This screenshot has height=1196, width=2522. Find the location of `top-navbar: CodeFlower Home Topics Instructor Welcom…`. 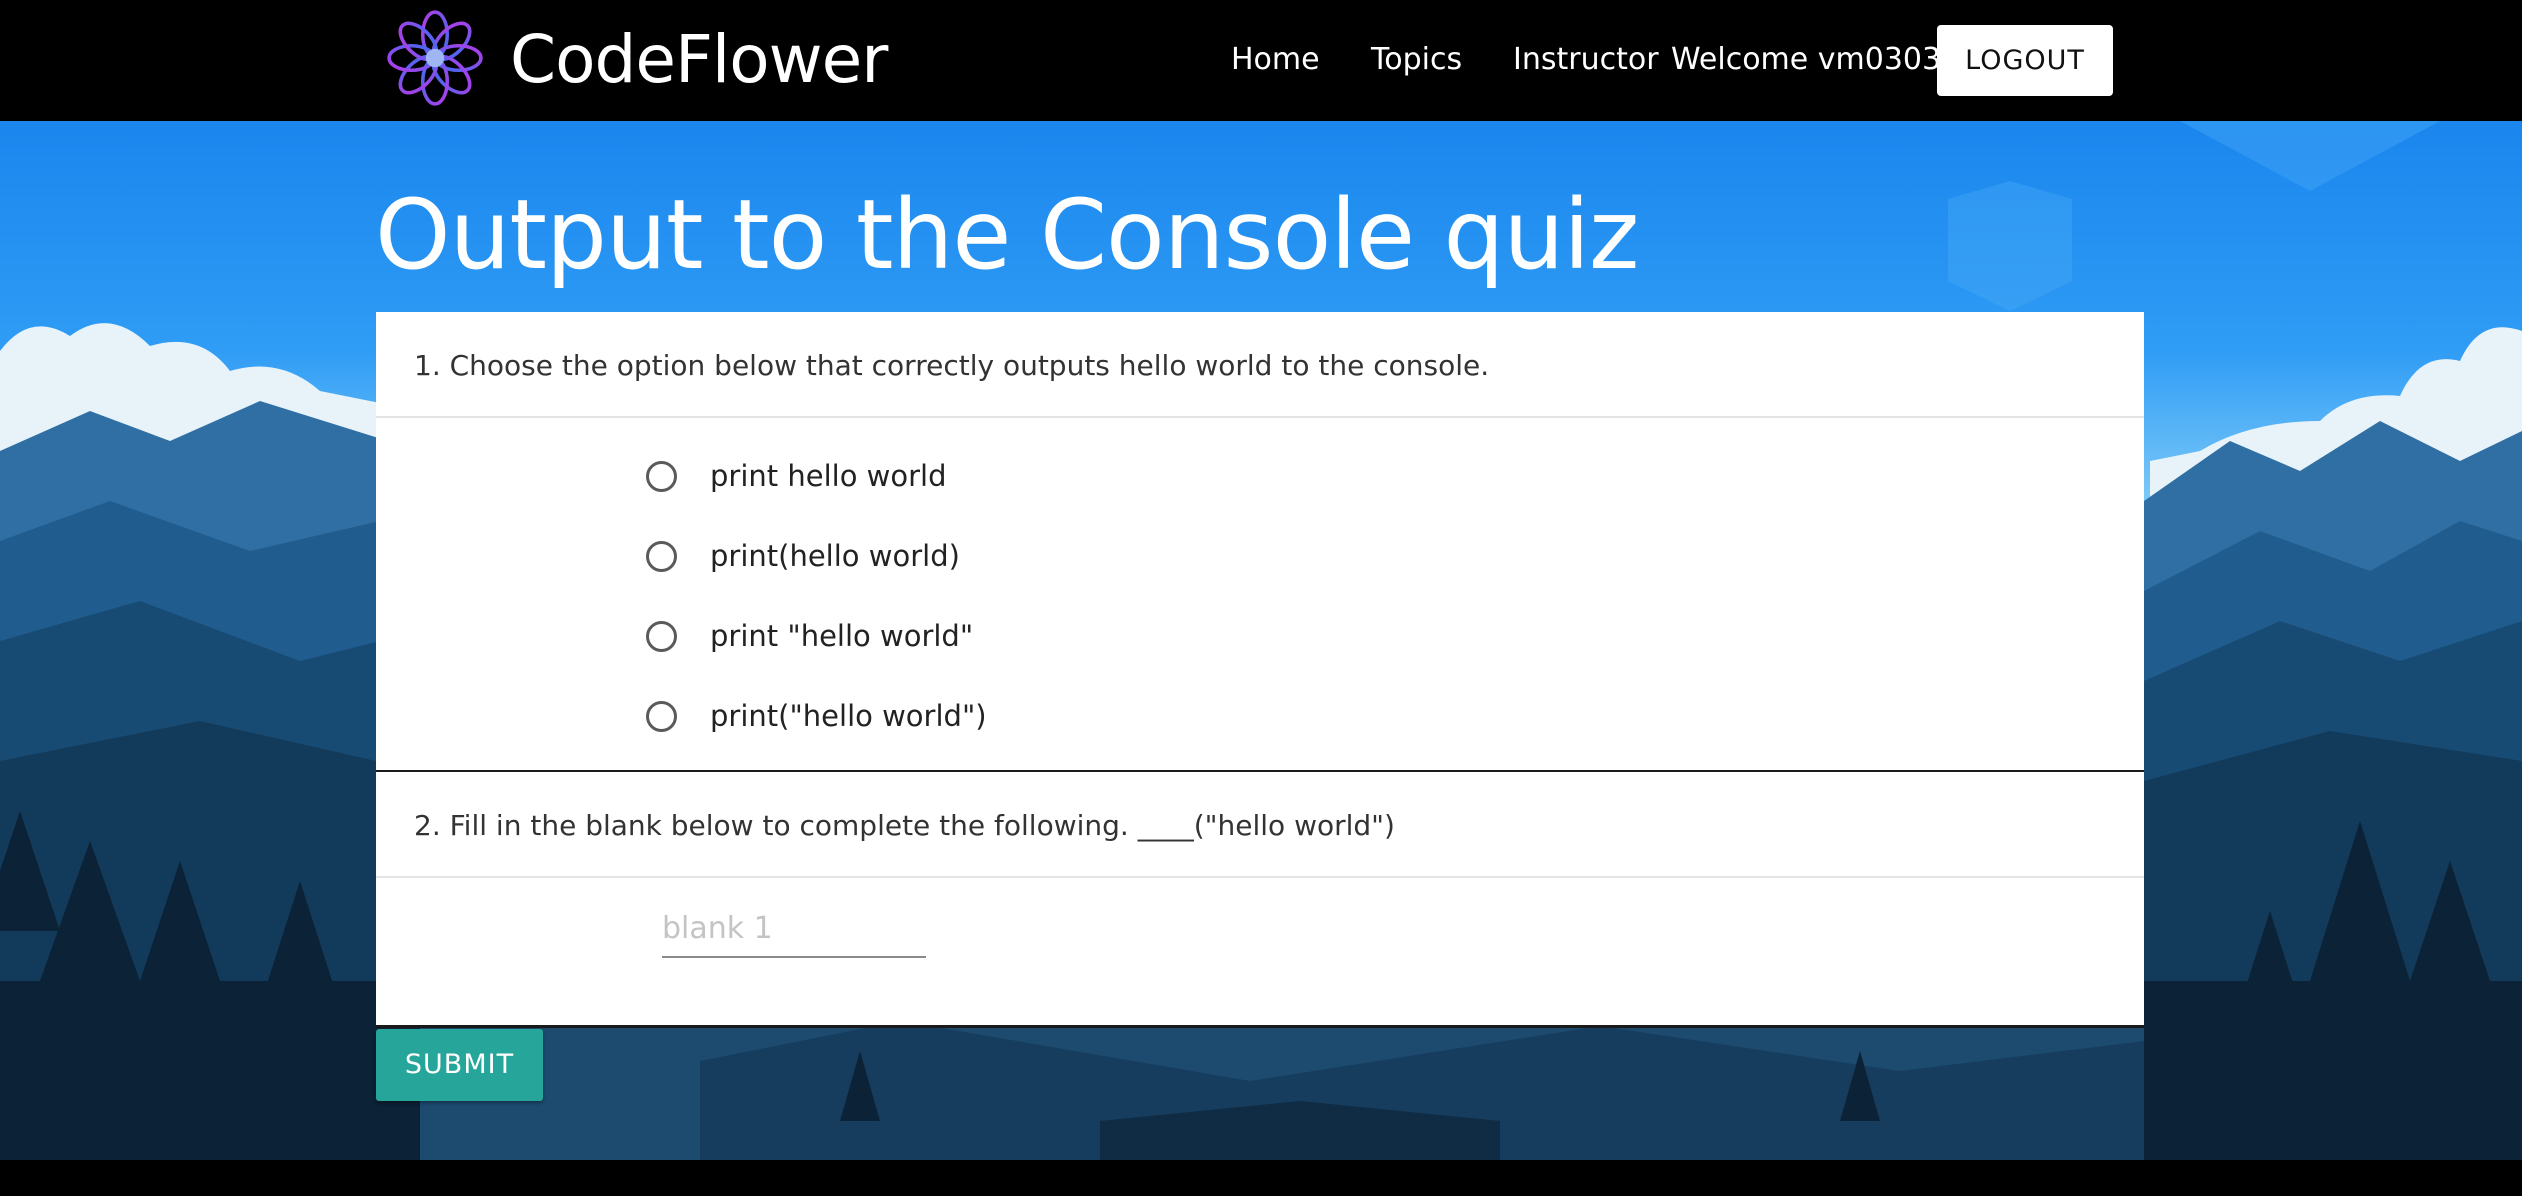

top-navbar: CodeFlower Home Topics Instructor Welcom… is located at coordinates (1261, 60).